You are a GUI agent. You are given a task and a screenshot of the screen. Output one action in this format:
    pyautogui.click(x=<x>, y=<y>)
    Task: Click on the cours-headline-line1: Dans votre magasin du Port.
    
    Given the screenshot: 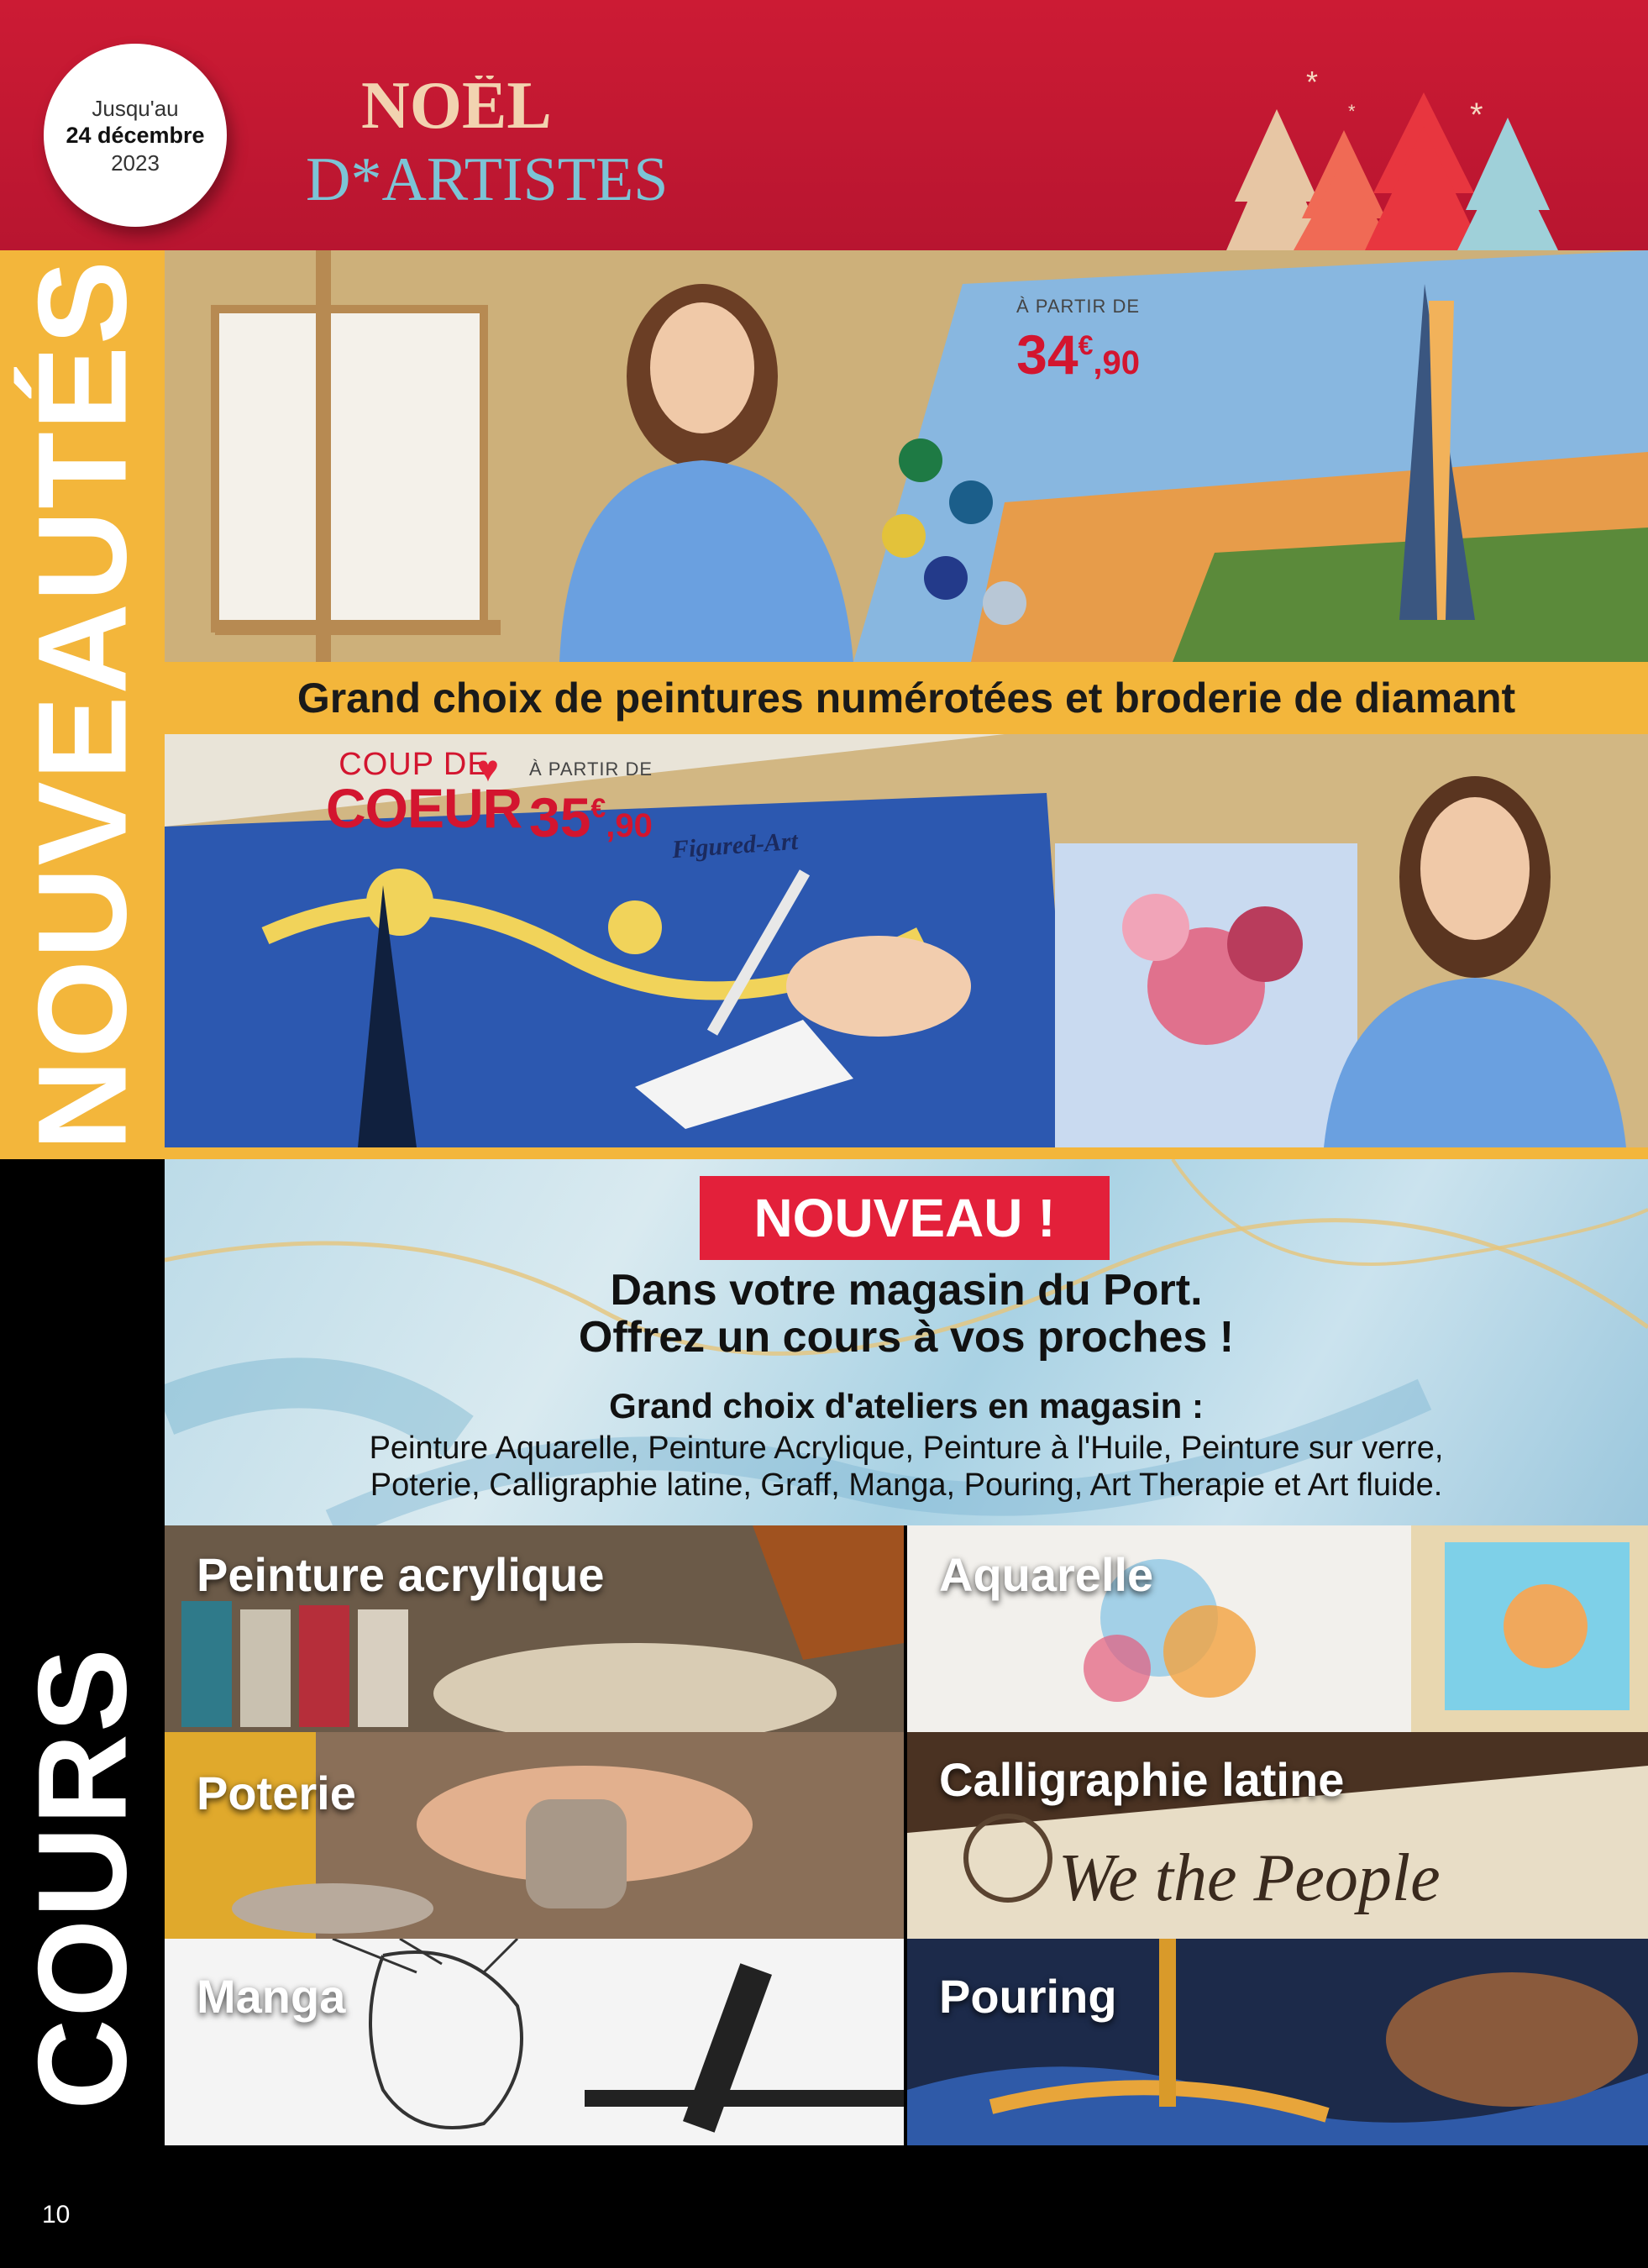 What is the action you would take?
    pyautogui.click(x=907, y=1290)
    